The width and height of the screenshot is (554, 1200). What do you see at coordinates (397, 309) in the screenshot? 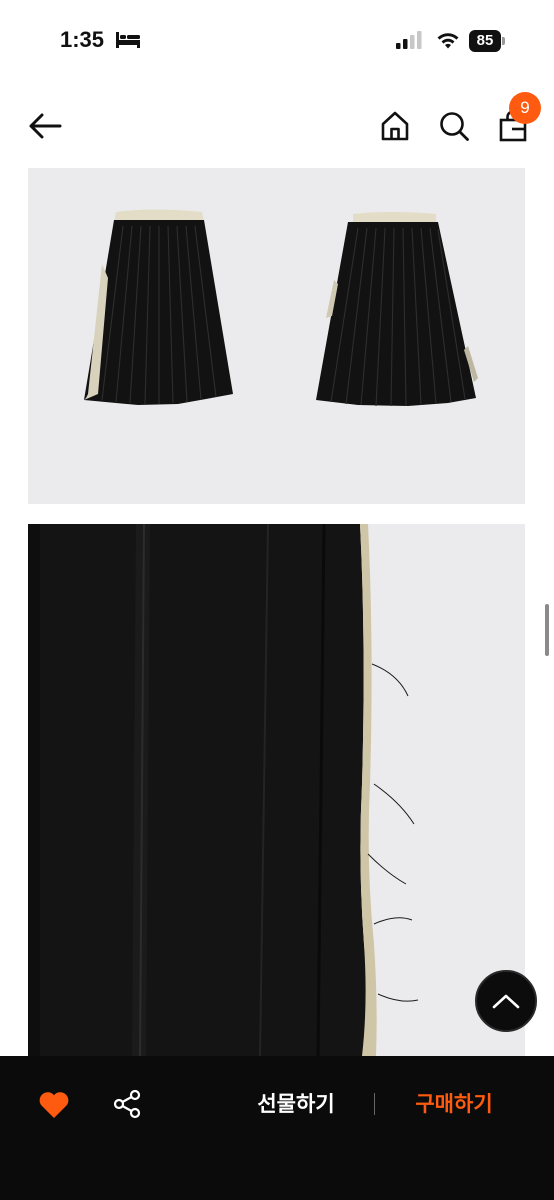
I see `skirt-right-view` at bounding box center [397, 309].